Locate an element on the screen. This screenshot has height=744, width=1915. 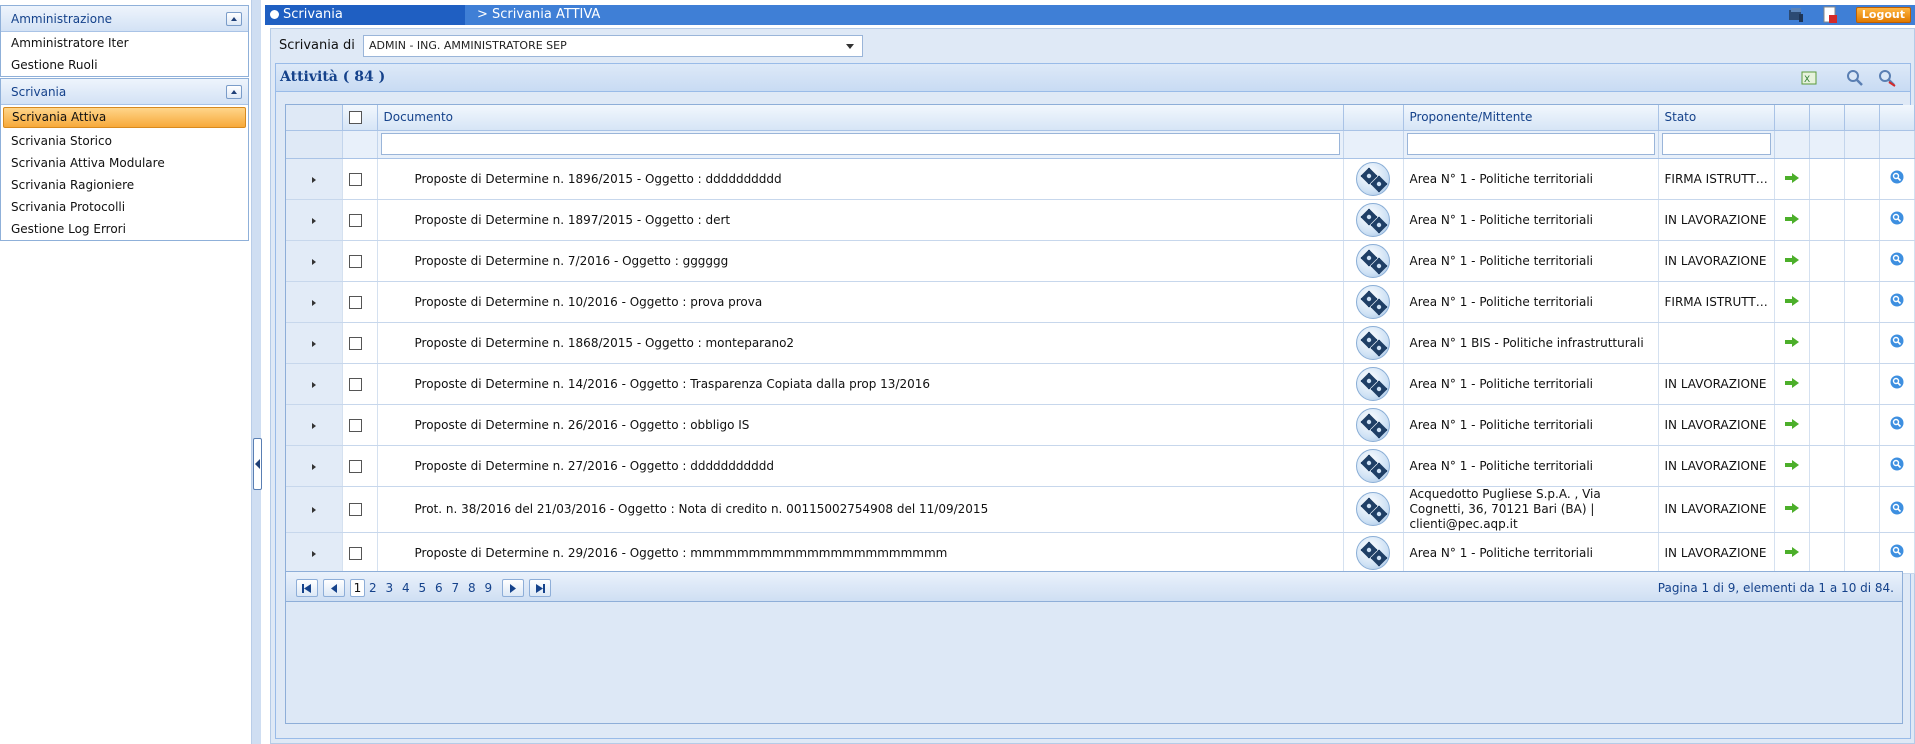
document-pdf-icon is located at coordinates (1830, 15).